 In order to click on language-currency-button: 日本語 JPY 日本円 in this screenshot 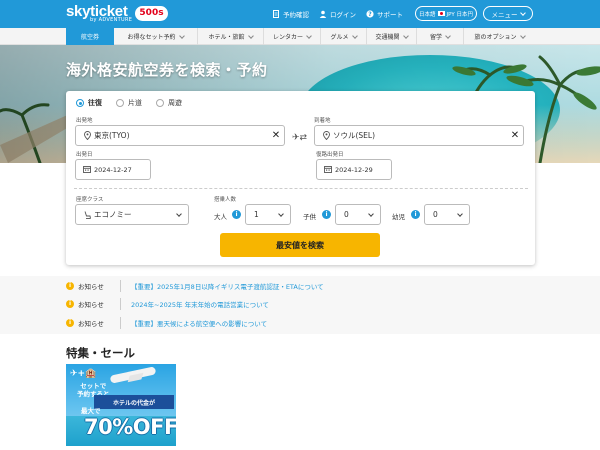, I will do `click(446, 13)`.